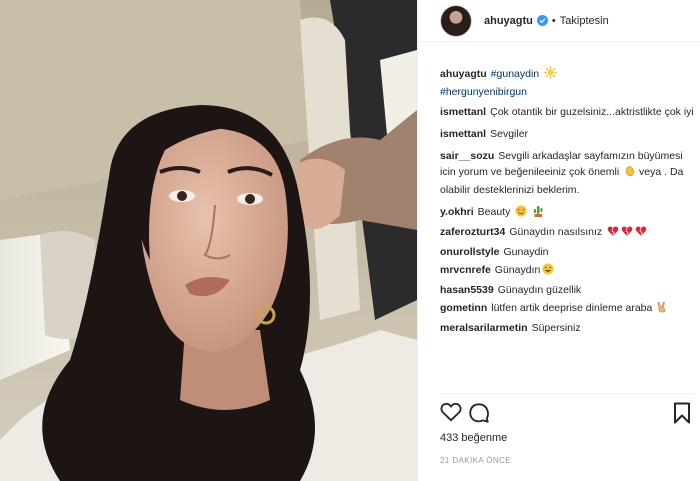 This screenshot has width=700, height=481. What do you see at coordinates (475, 460) in the screenshot?
I see `post-timestamp: 21 DAKİKA ÖNCE` at bounding box center [475, 460].